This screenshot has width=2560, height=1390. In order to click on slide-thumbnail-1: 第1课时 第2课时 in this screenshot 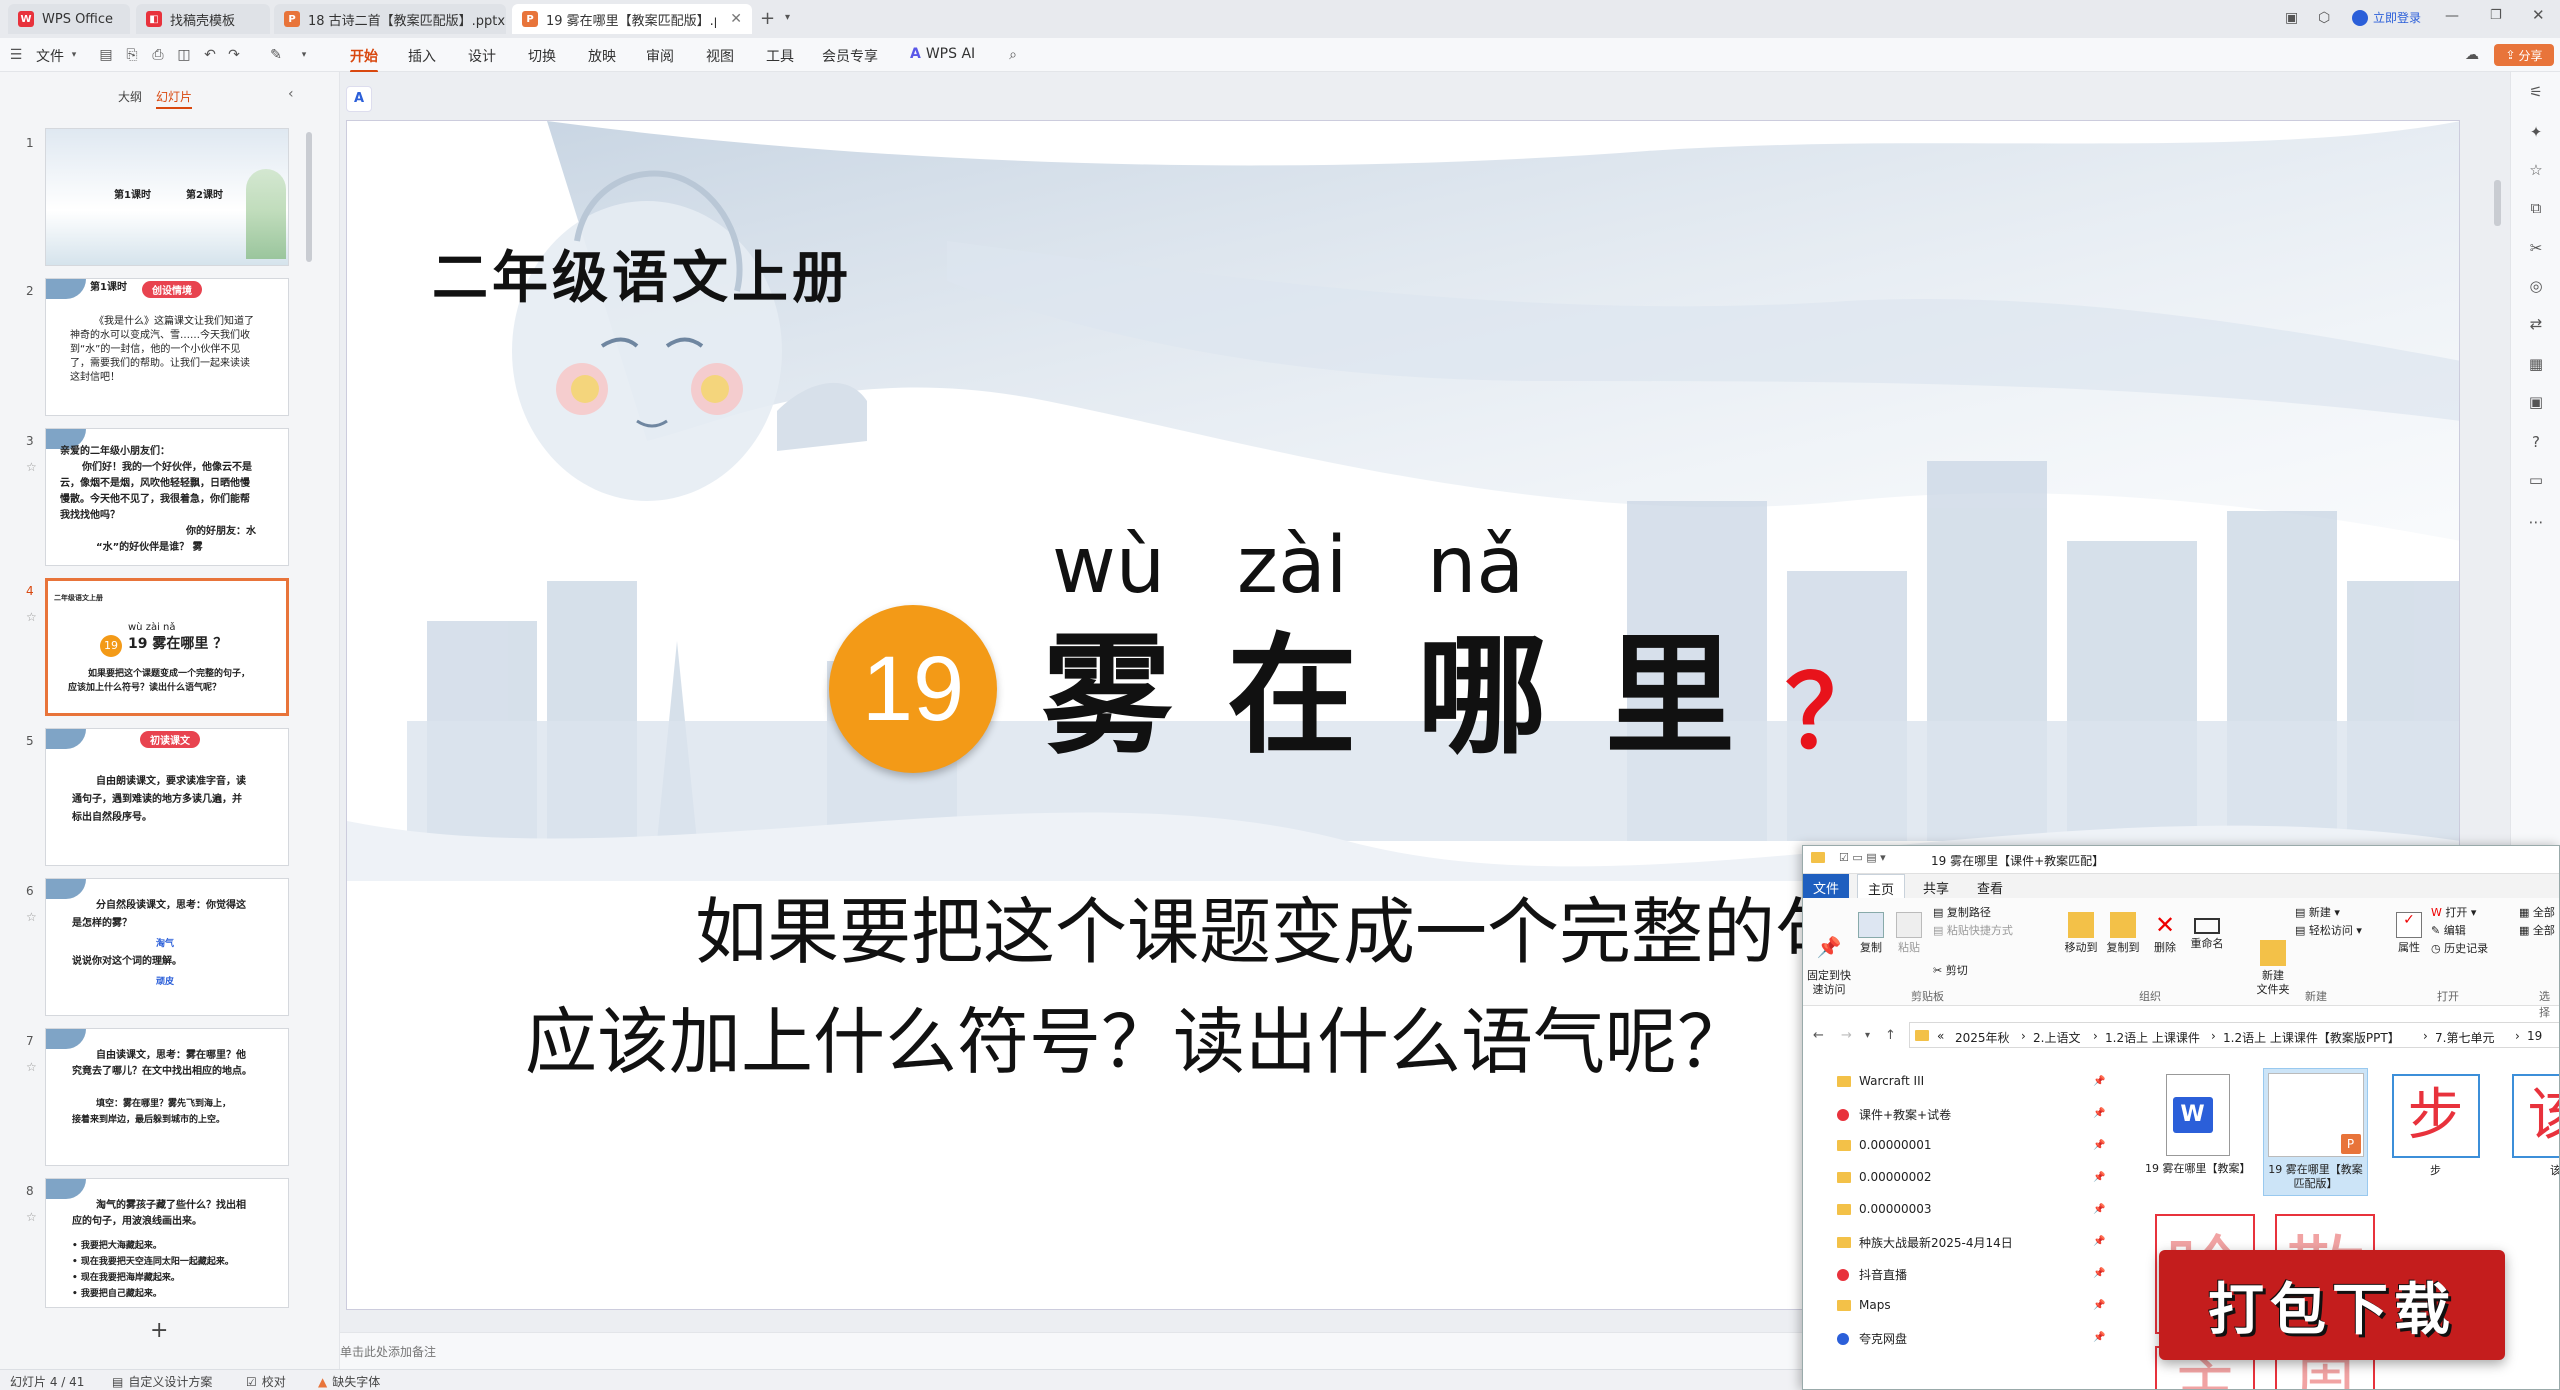, I will do `click(167, 197)`.